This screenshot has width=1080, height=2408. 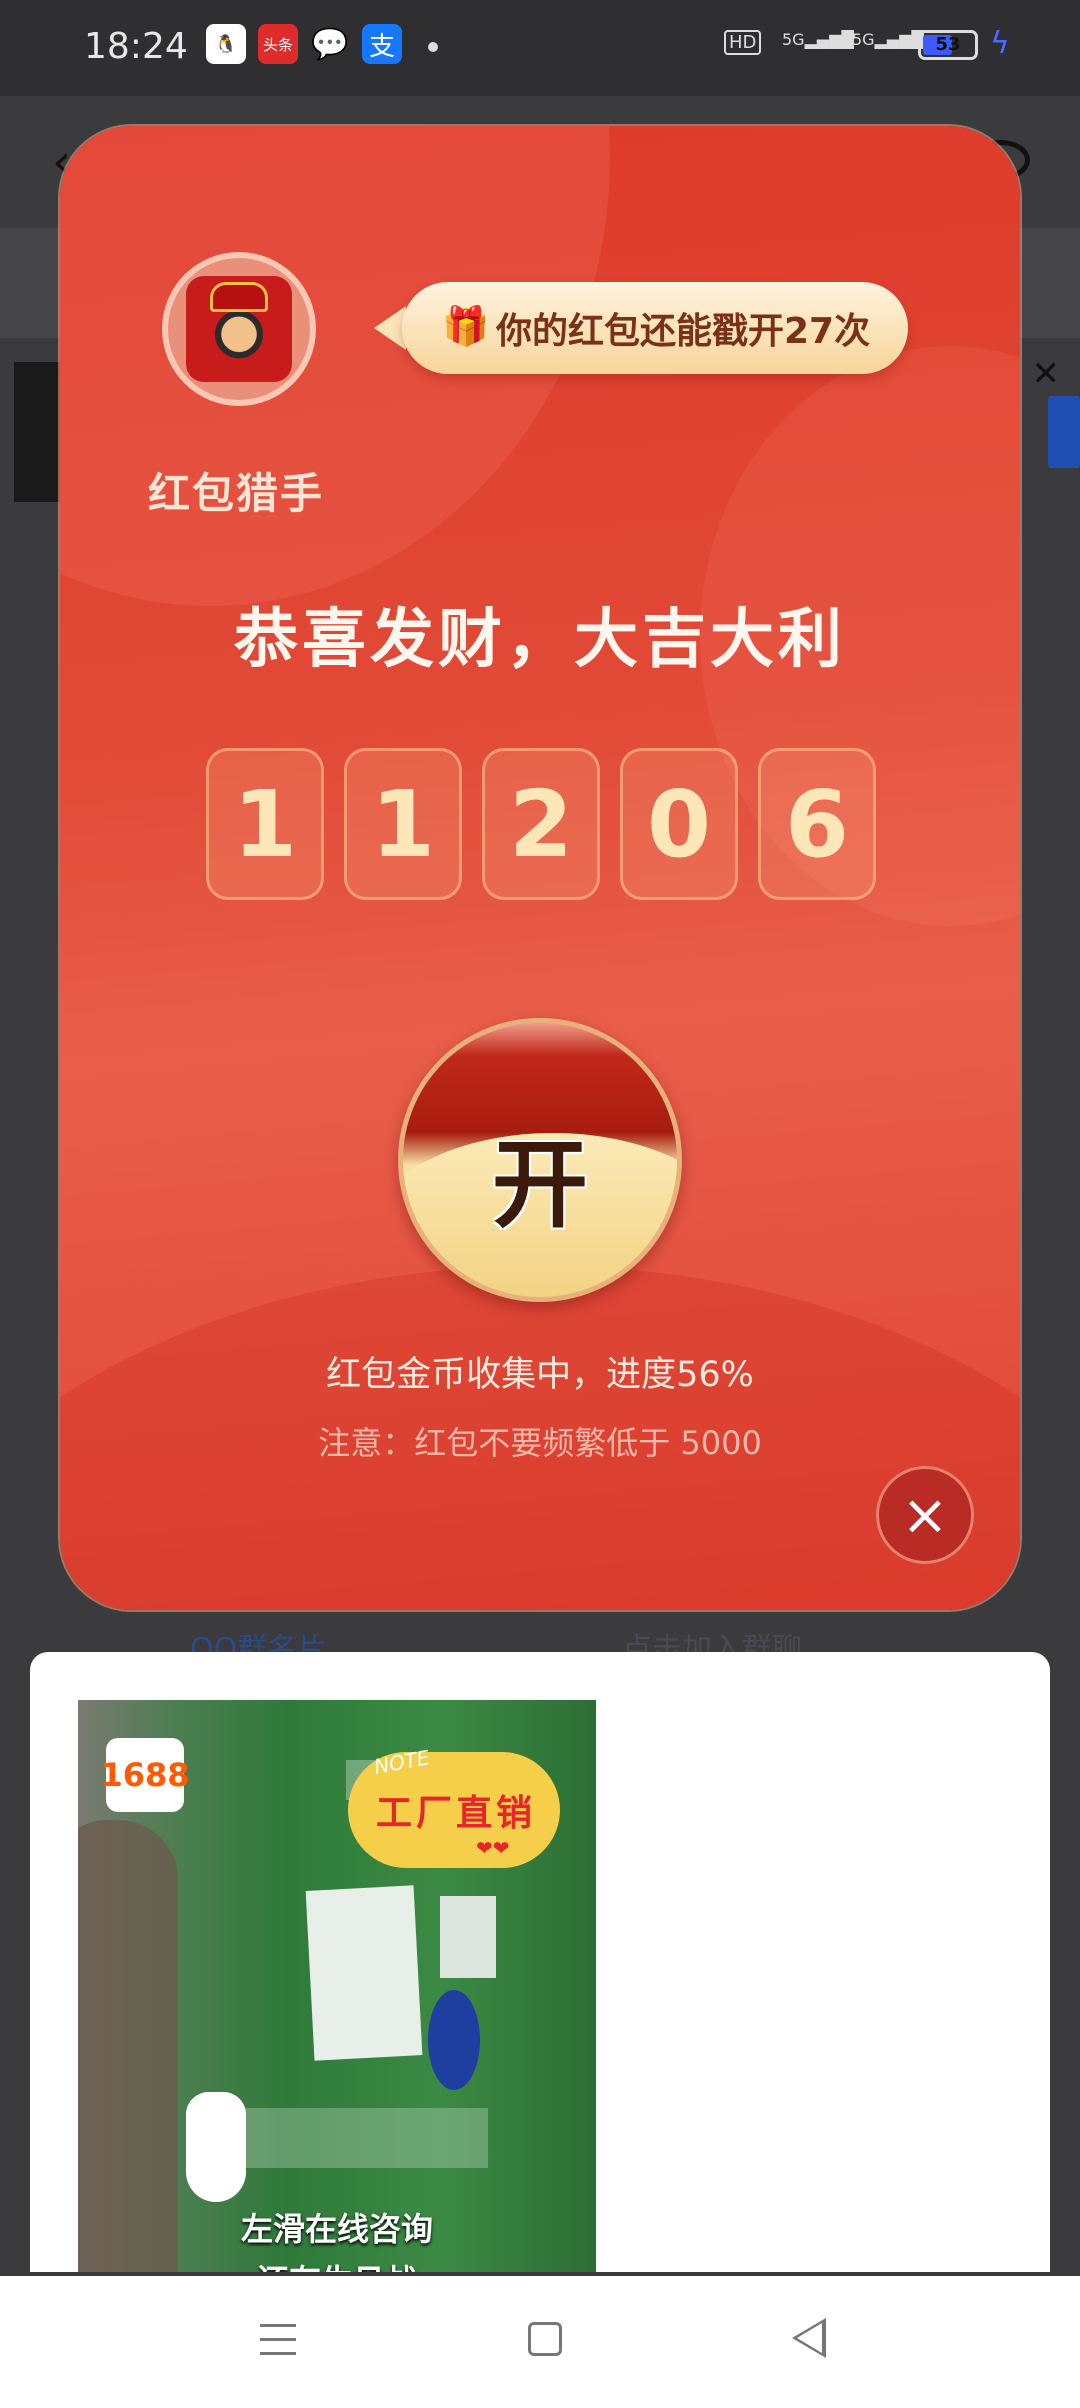 What do you see at coordinates (809, 2338) in the screenshot?
I see `back-icon-inner` at bounding box center [809, 2338].